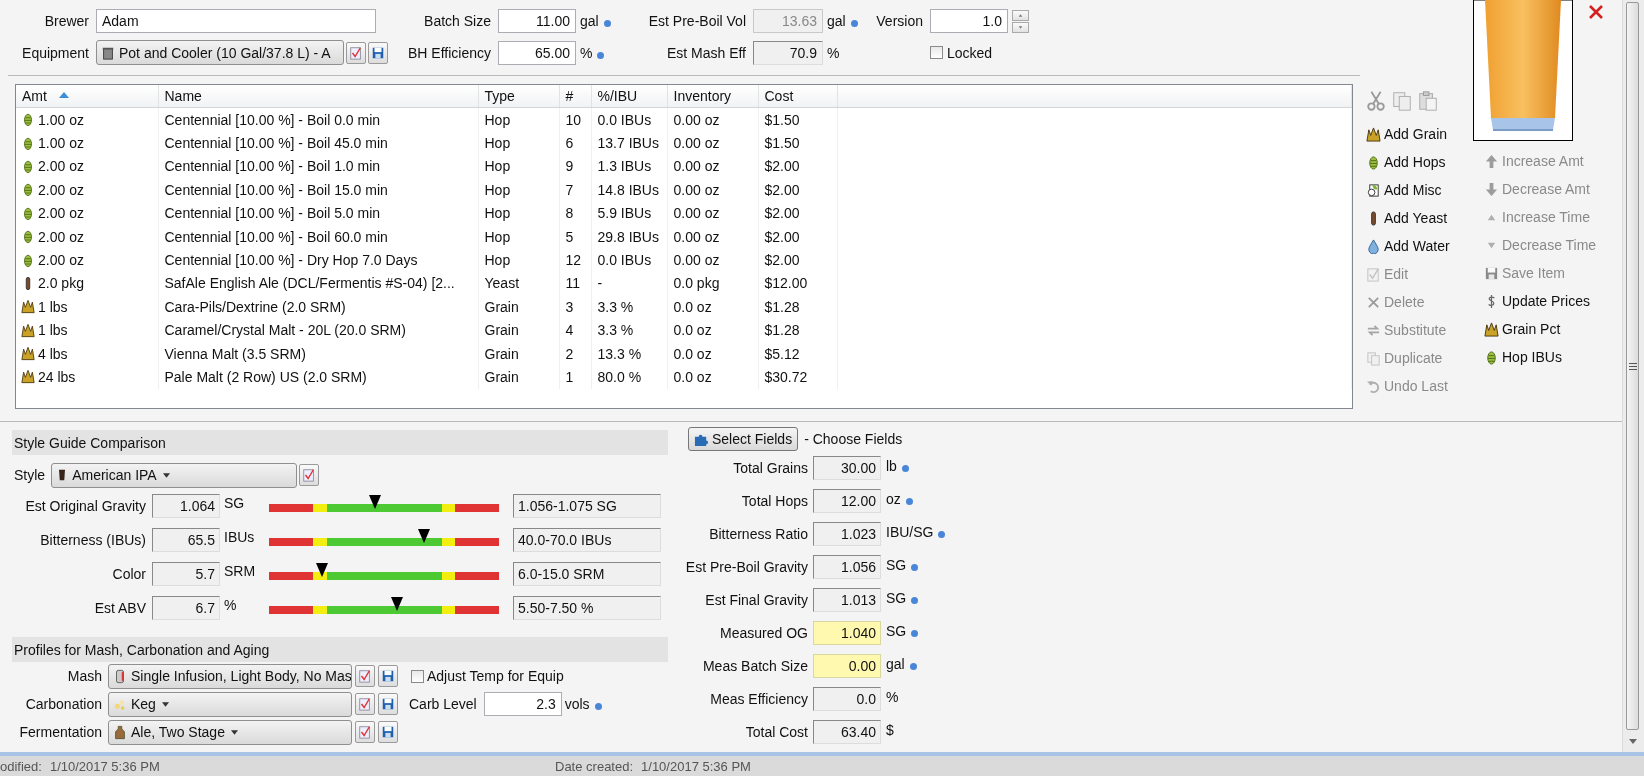 This screenshot has width=1644, height=776. What do you see at coordinates (569, 353) in the screenshot?
I see `table-cell: 2` at bounding box center [569, 353].